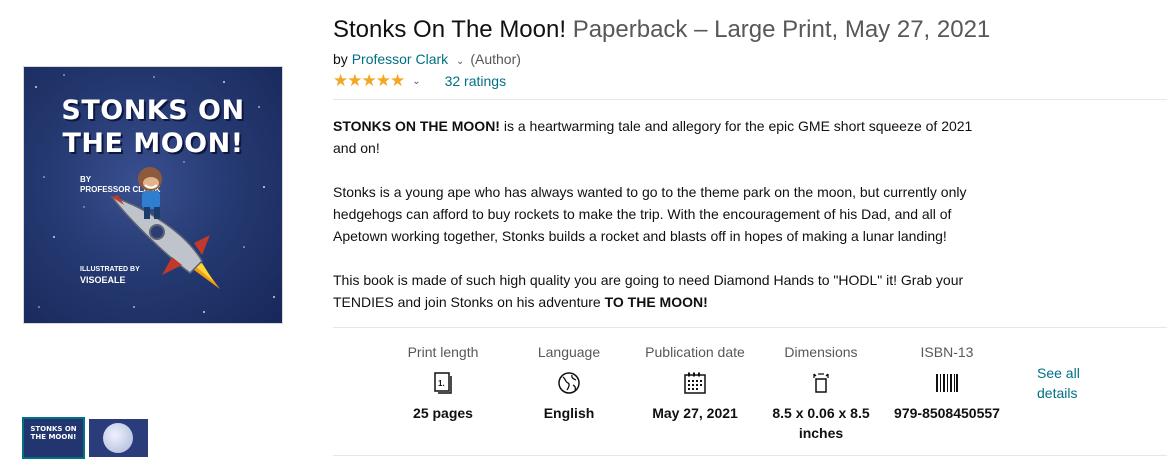 This screenshot has width=1167, height=465. I want to click on author-chevron-down-icon: ⌄, so click(460, 61).